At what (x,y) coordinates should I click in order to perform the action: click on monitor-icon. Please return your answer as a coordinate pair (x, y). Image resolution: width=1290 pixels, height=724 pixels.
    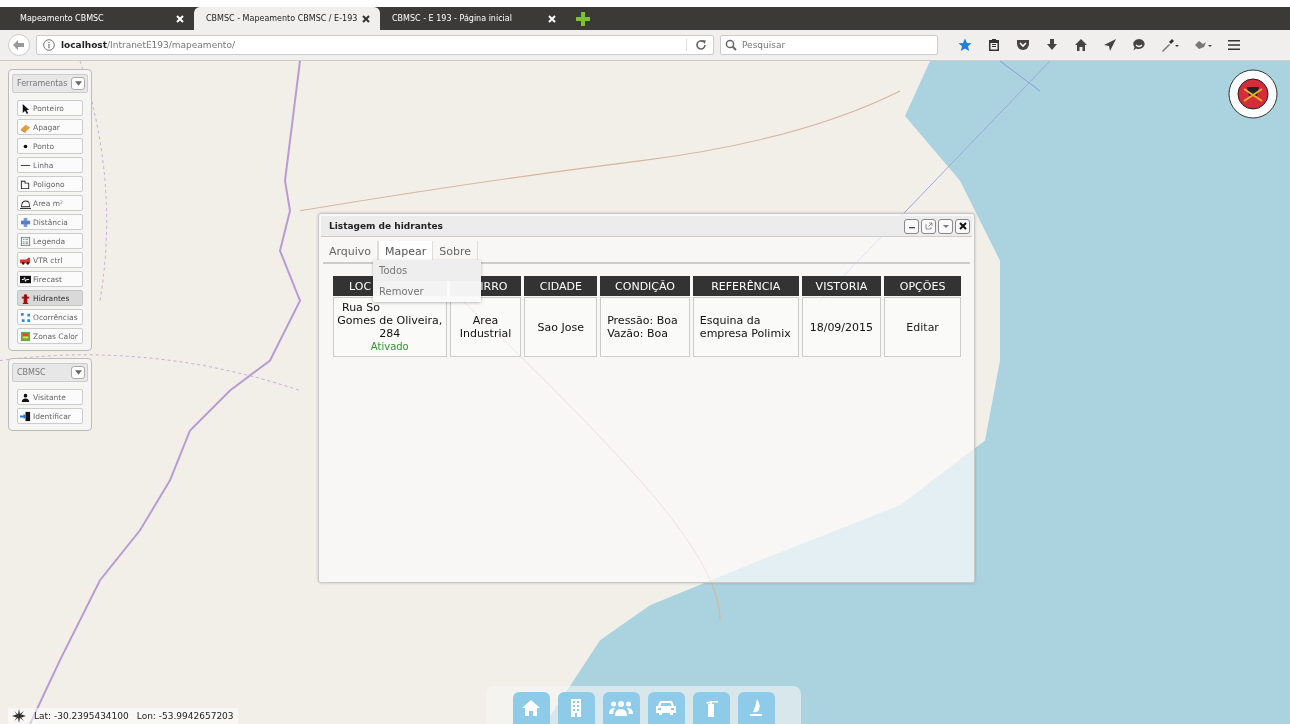
    Looking at the image, I should click on (25, 279).